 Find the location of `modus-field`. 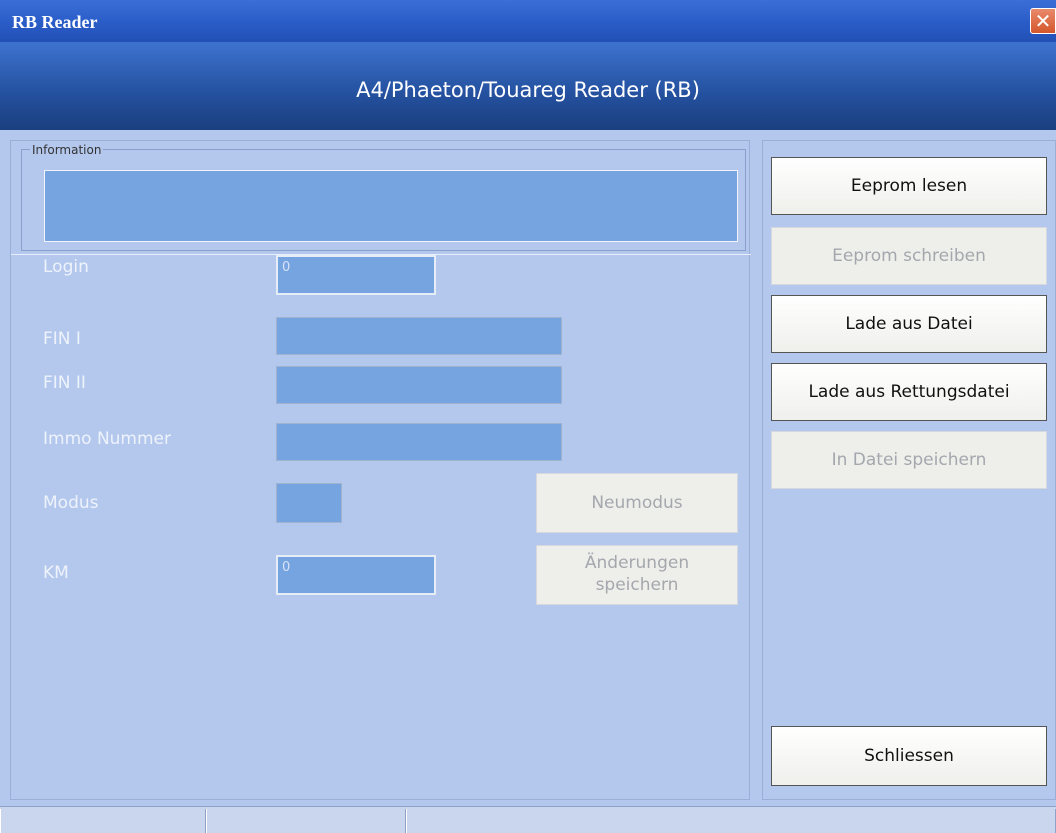

modus-field is located at coordinates (309, 503).